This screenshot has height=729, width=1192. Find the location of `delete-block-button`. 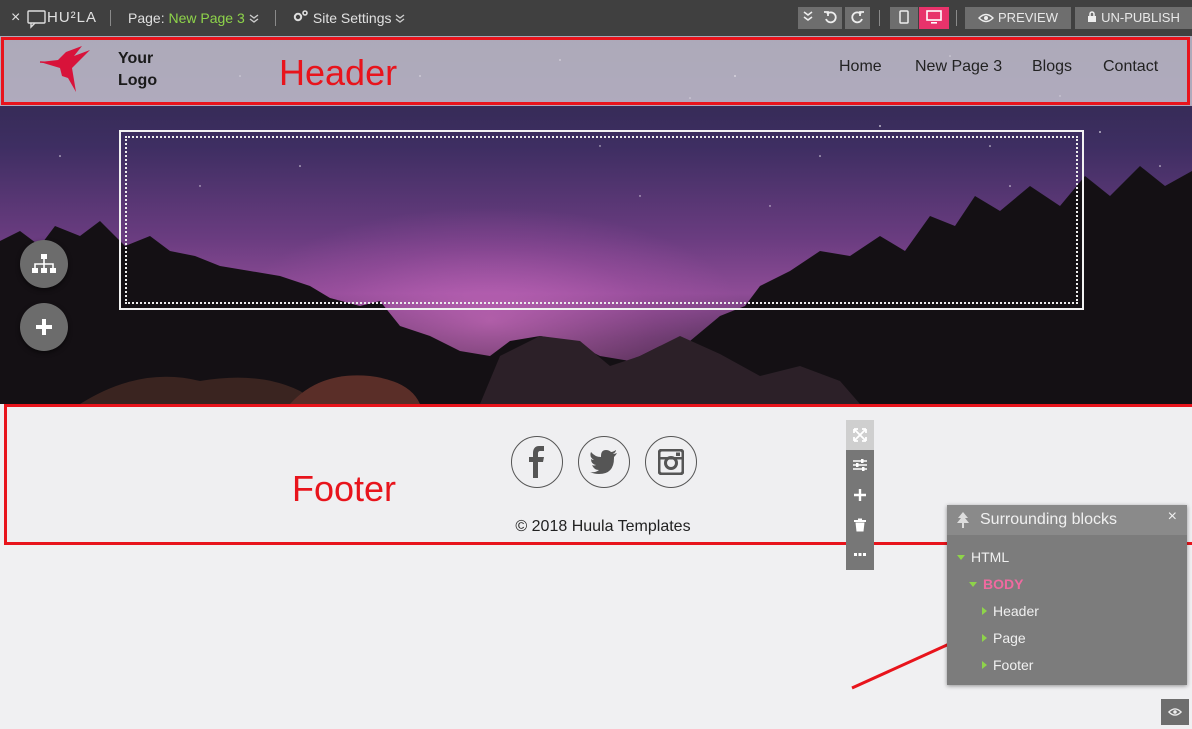

delete-block-button is located at coordinates (860, 525).